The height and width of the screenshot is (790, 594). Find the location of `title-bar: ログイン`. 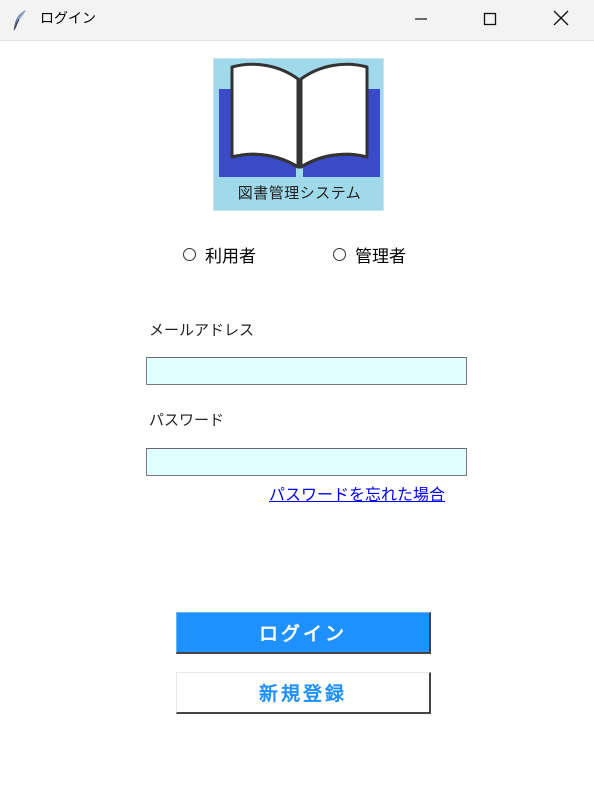

title-bar: ログイン is located at coordinates (297, 20).